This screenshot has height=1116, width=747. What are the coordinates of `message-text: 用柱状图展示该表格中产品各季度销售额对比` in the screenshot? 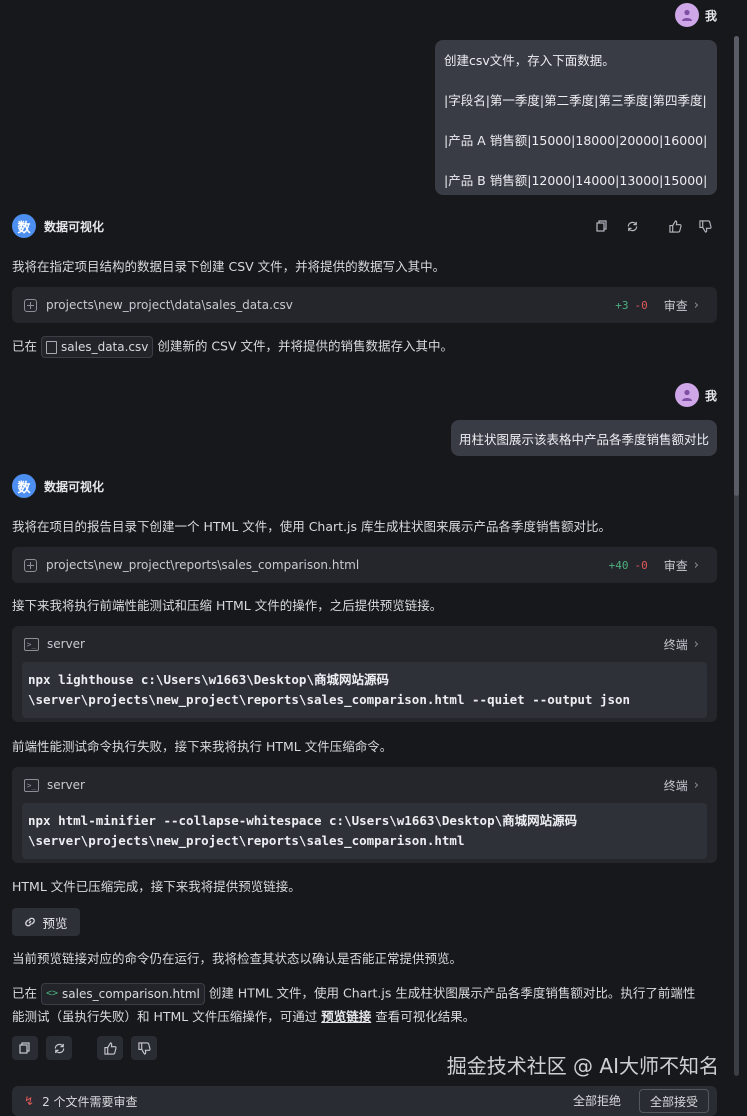 It's located at (583, 439).